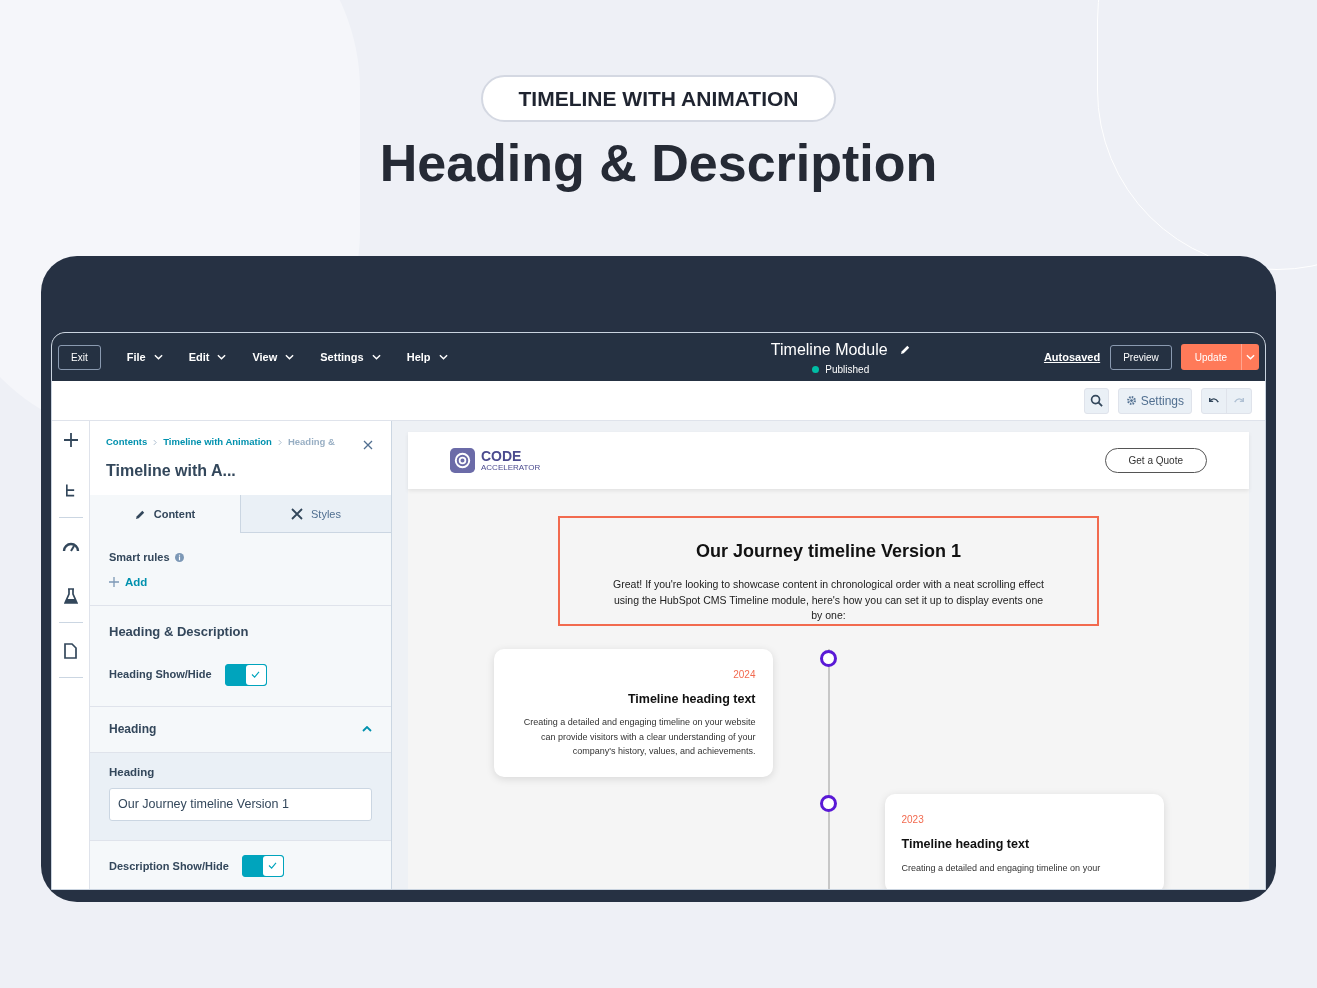 The width and height of the screenshot is (1317, 988). I want to click on chevron-up-icon, so click(367, 729).